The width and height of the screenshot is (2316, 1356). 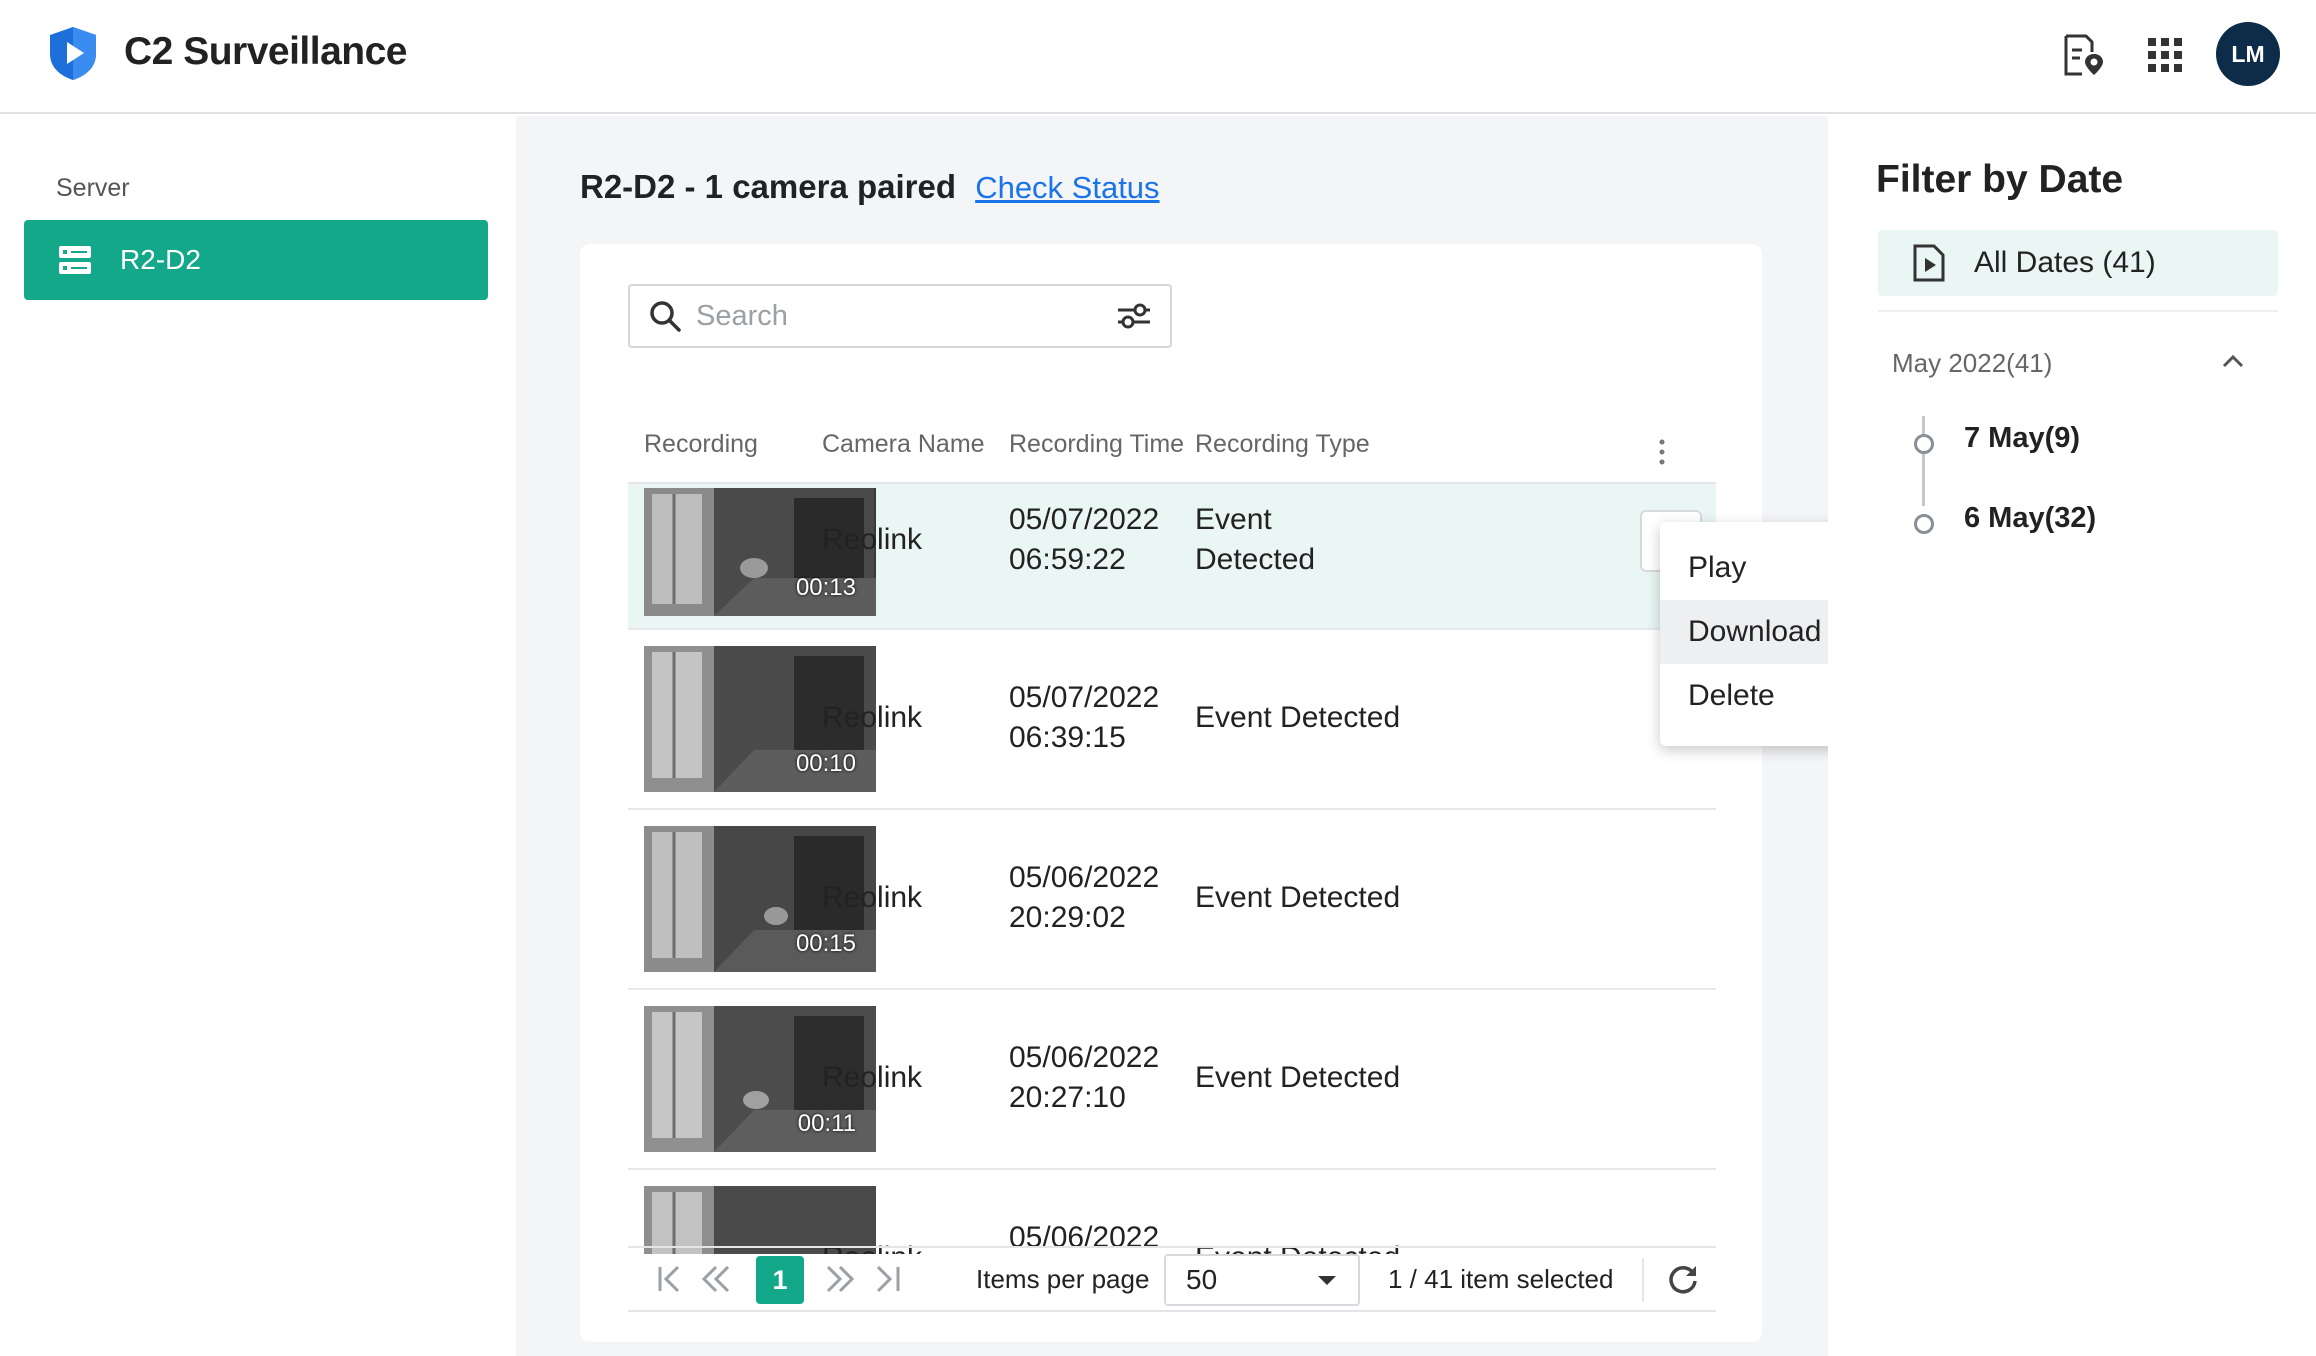 I want to click on selection-count: 1 / 41 item selected, so click(x=1501, y=1279).